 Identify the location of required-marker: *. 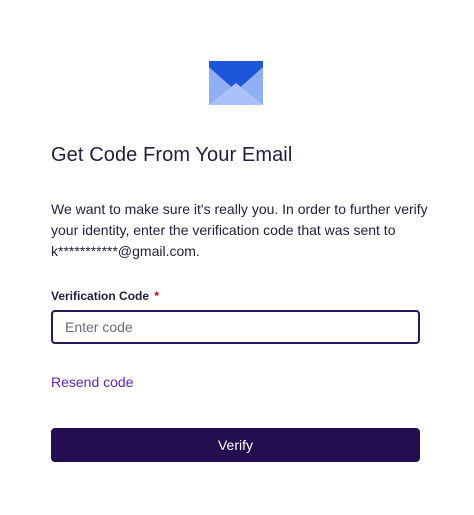
(157, 296).